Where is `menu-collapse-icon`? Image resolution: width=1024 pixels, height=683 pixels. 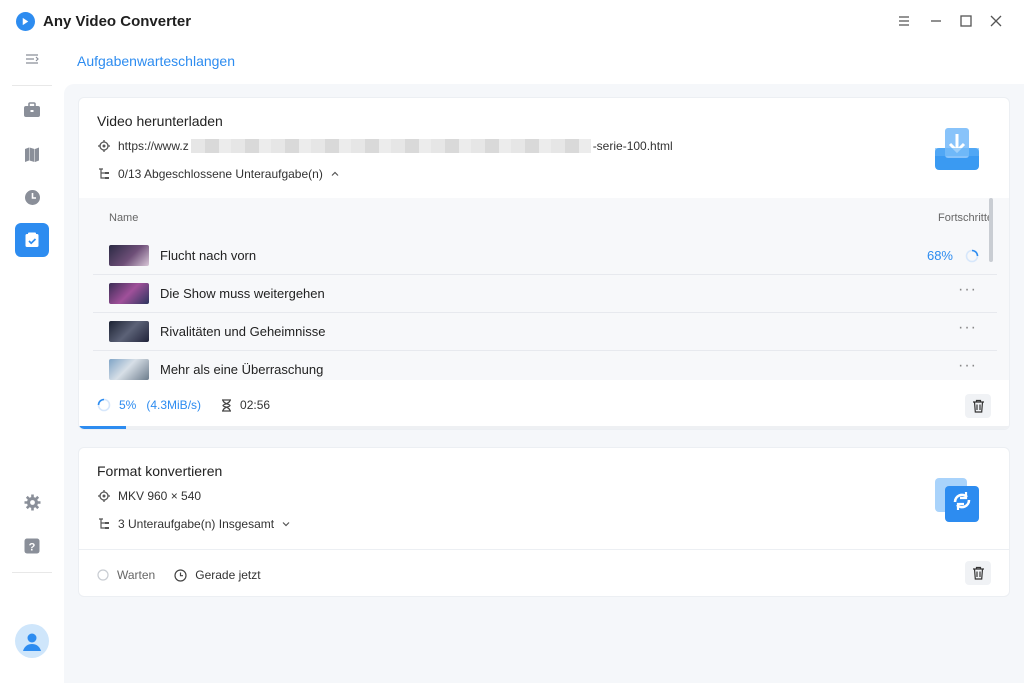
menu-collapse-icon is located at coordinates (32, 59).